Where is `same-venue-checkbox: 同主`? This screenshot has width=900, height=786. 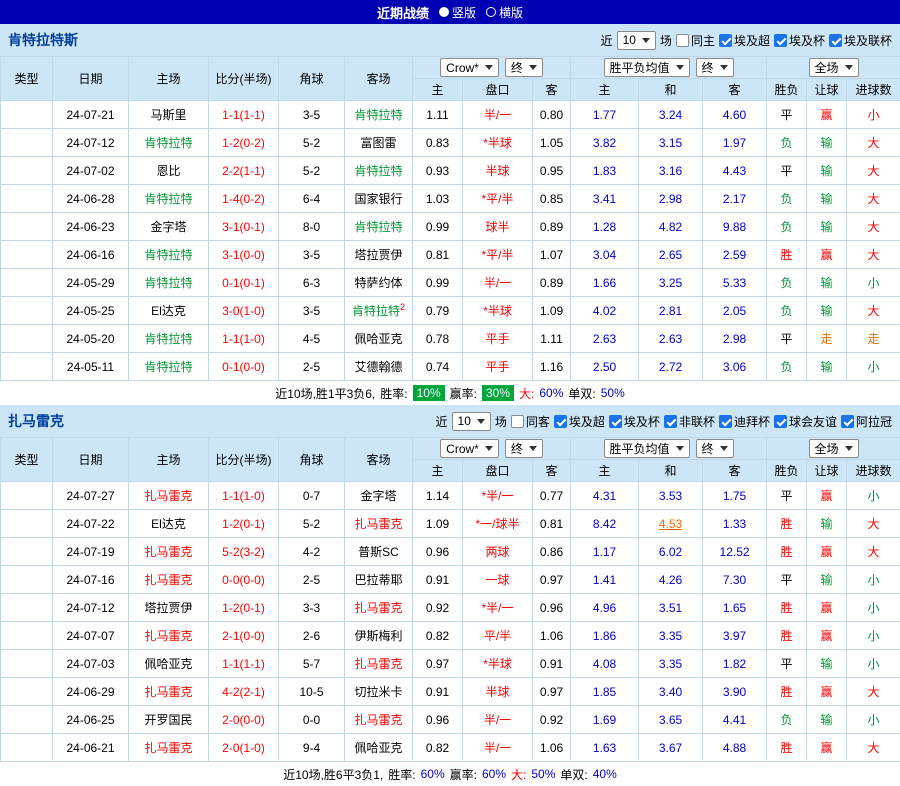 same-venue-checkbox: 同主 is located at coordinates (695, 40).